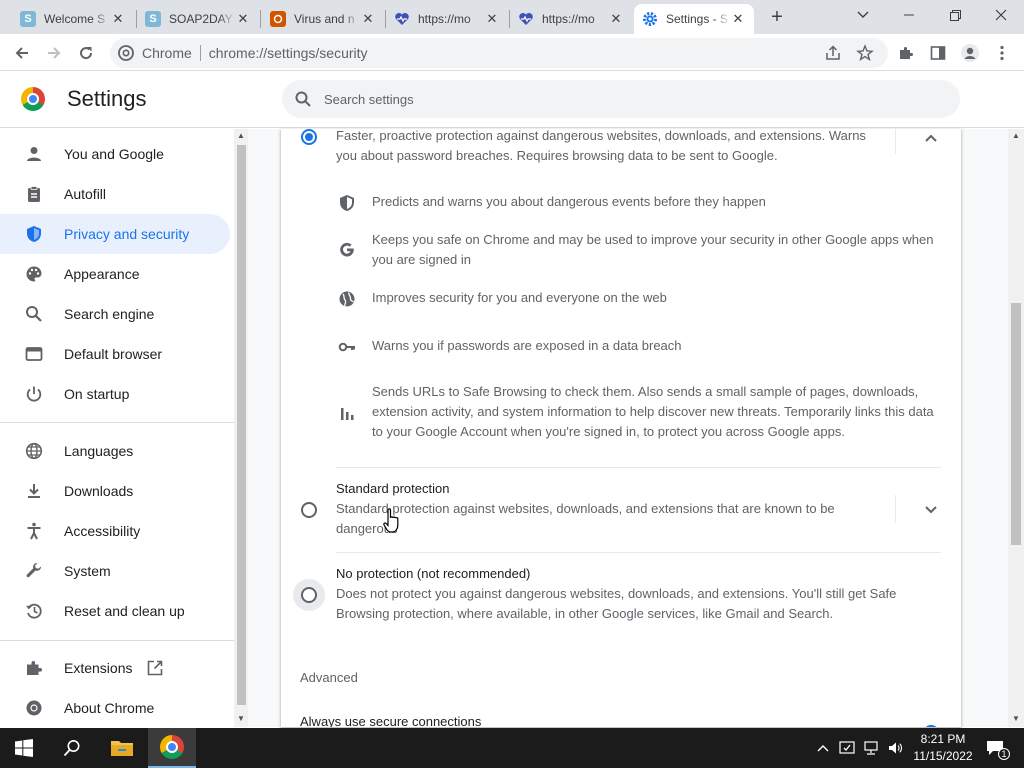 This screenshot has width=1024, height=768. I want to click on sidebar-item-system: System, so click(115, 571).